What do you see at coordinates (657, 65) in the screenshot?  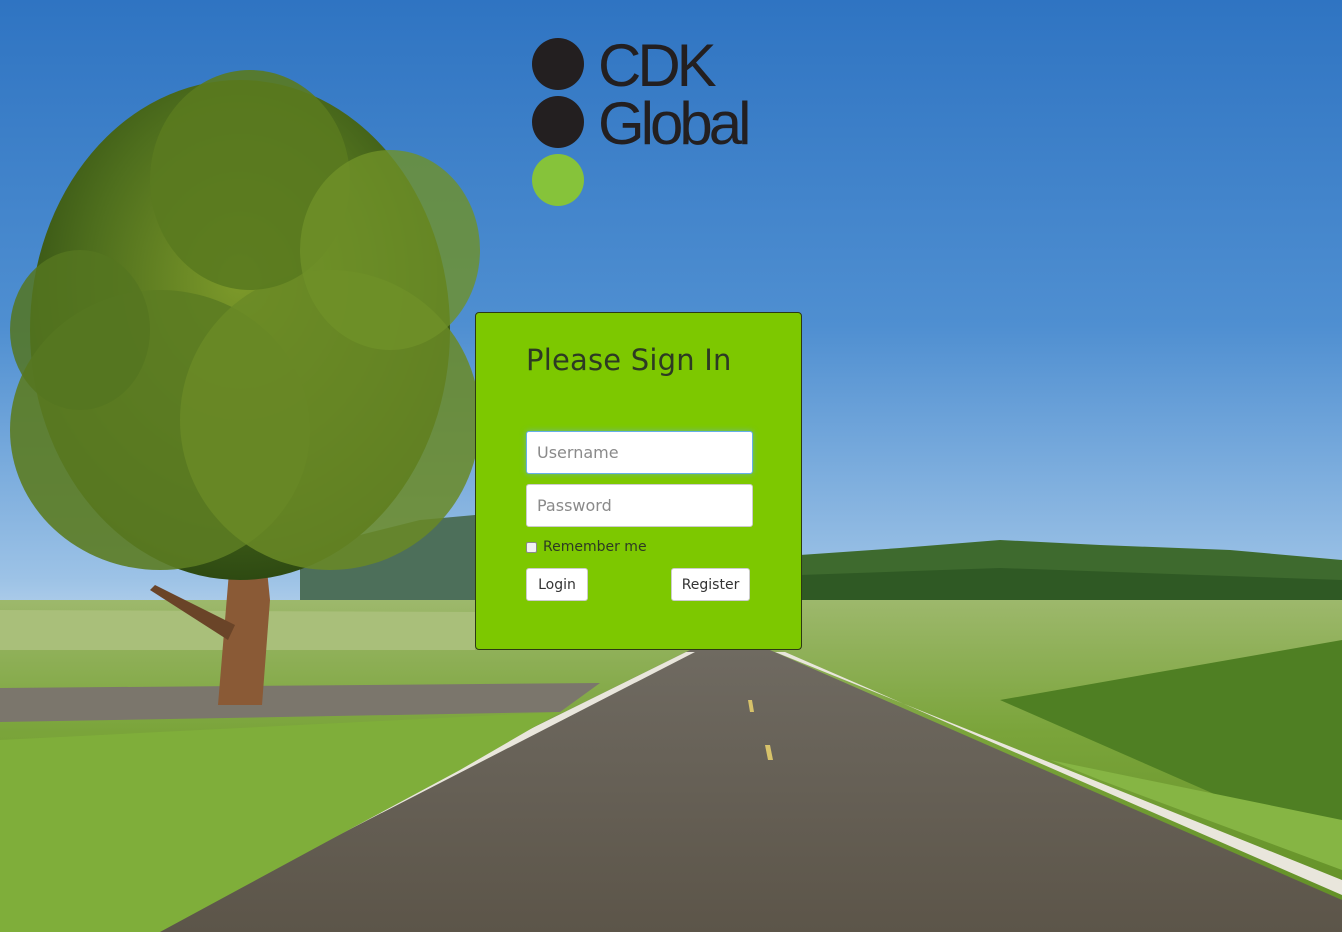 I see `logo-text-cdk: CDK` at bounding box center [657, 65].